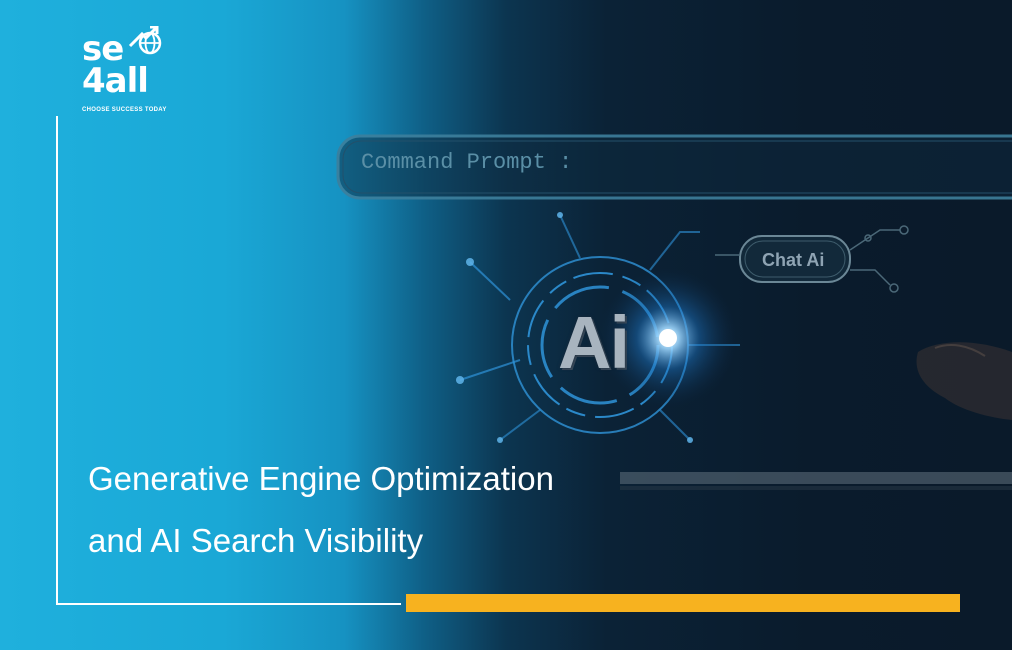 The width and height of the screenshot is (1012, 650). Describe the element at coordinates (816, 478) in the screenshot. I see `desk-line` at that location.